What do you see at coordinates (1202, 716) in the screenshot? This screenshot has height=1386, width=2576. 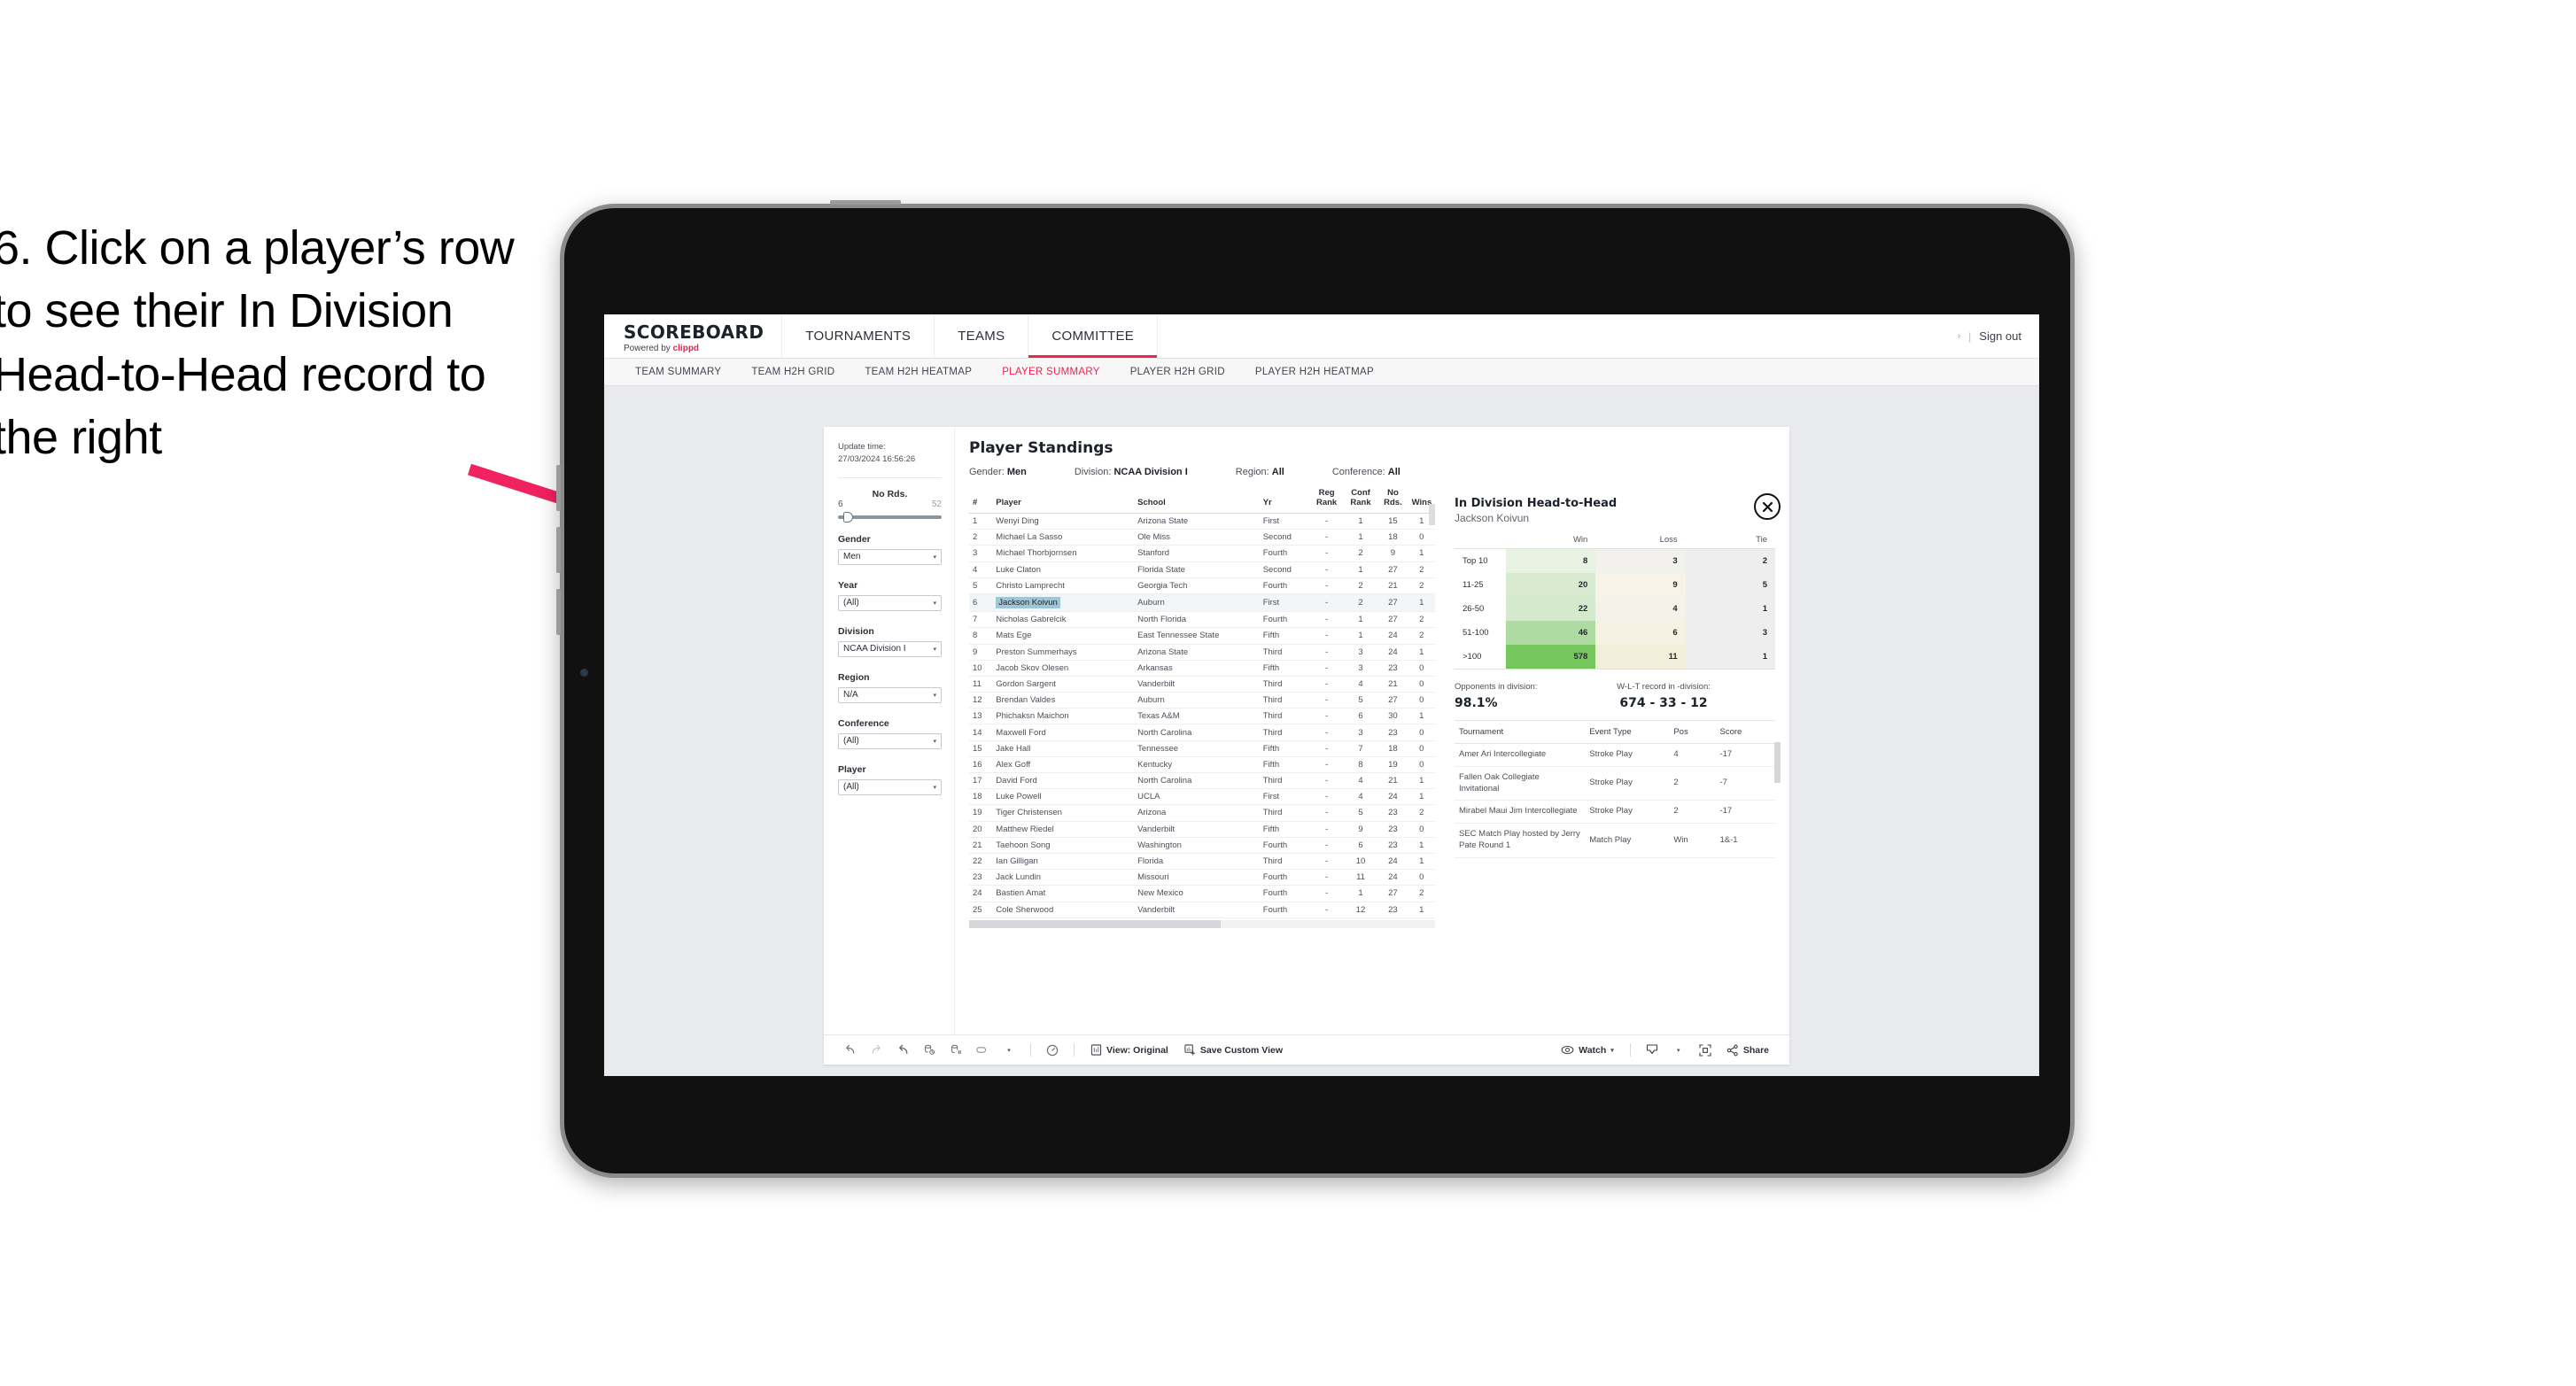 I see `table-row: 13 Phichaksn Maichon Texas A&M Third -6 30 1` at bounding box center [1202, 716].